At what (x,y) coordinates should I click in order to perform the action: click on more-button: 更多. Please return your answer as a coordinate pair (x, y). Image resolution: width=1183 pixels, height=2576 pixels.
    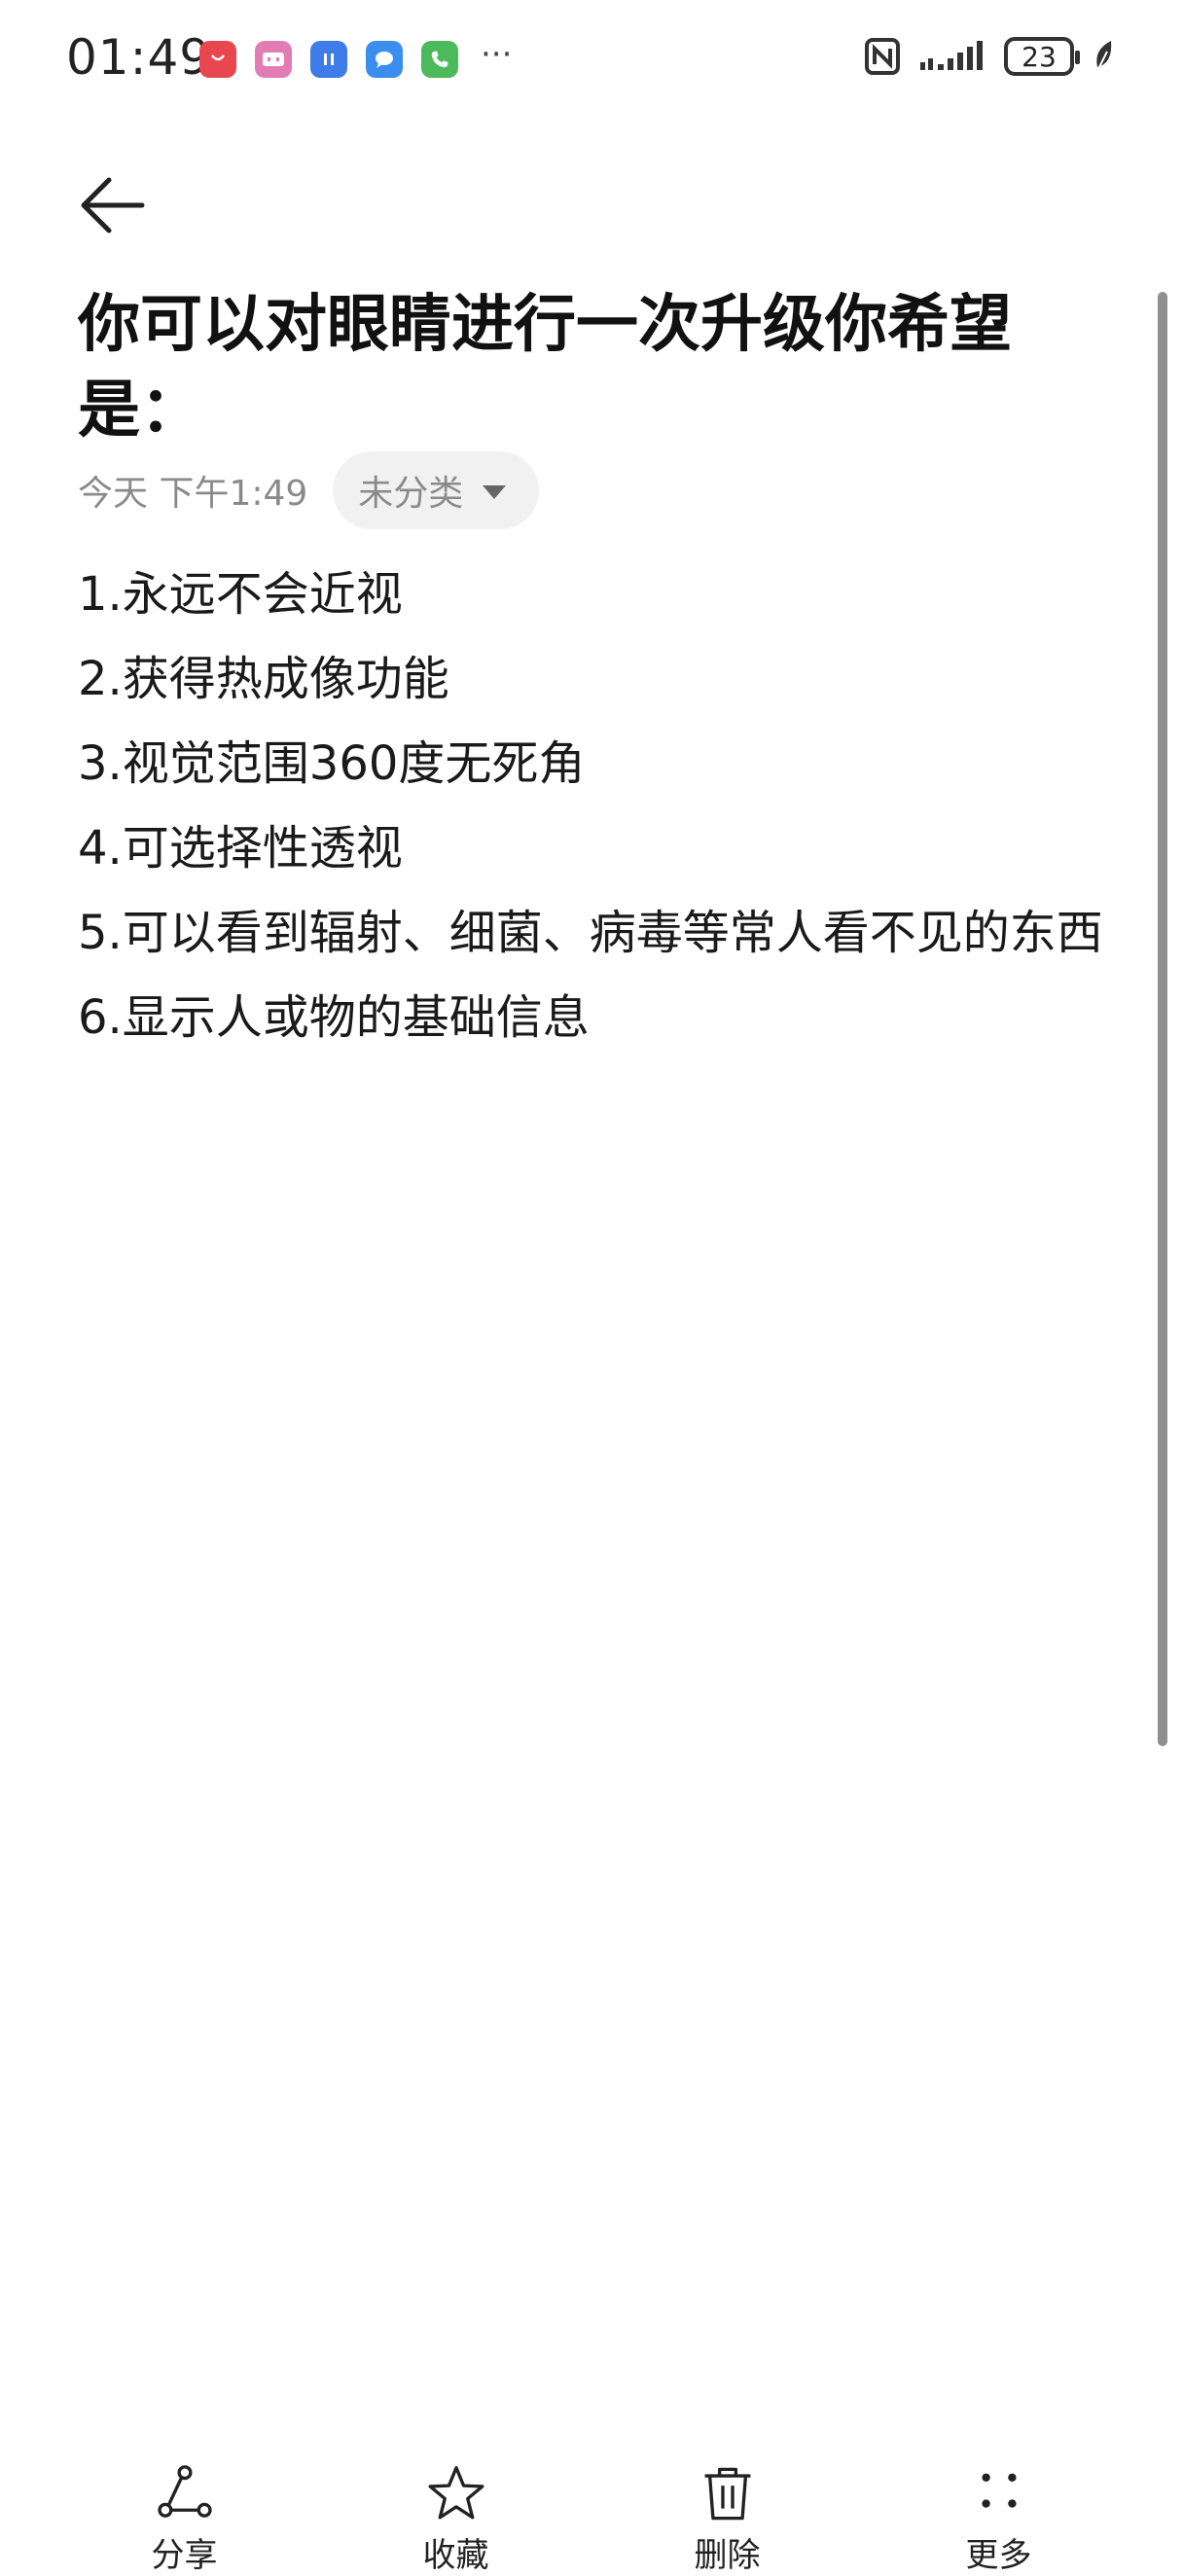
    Looking at the image, I should click on (999, 2518).